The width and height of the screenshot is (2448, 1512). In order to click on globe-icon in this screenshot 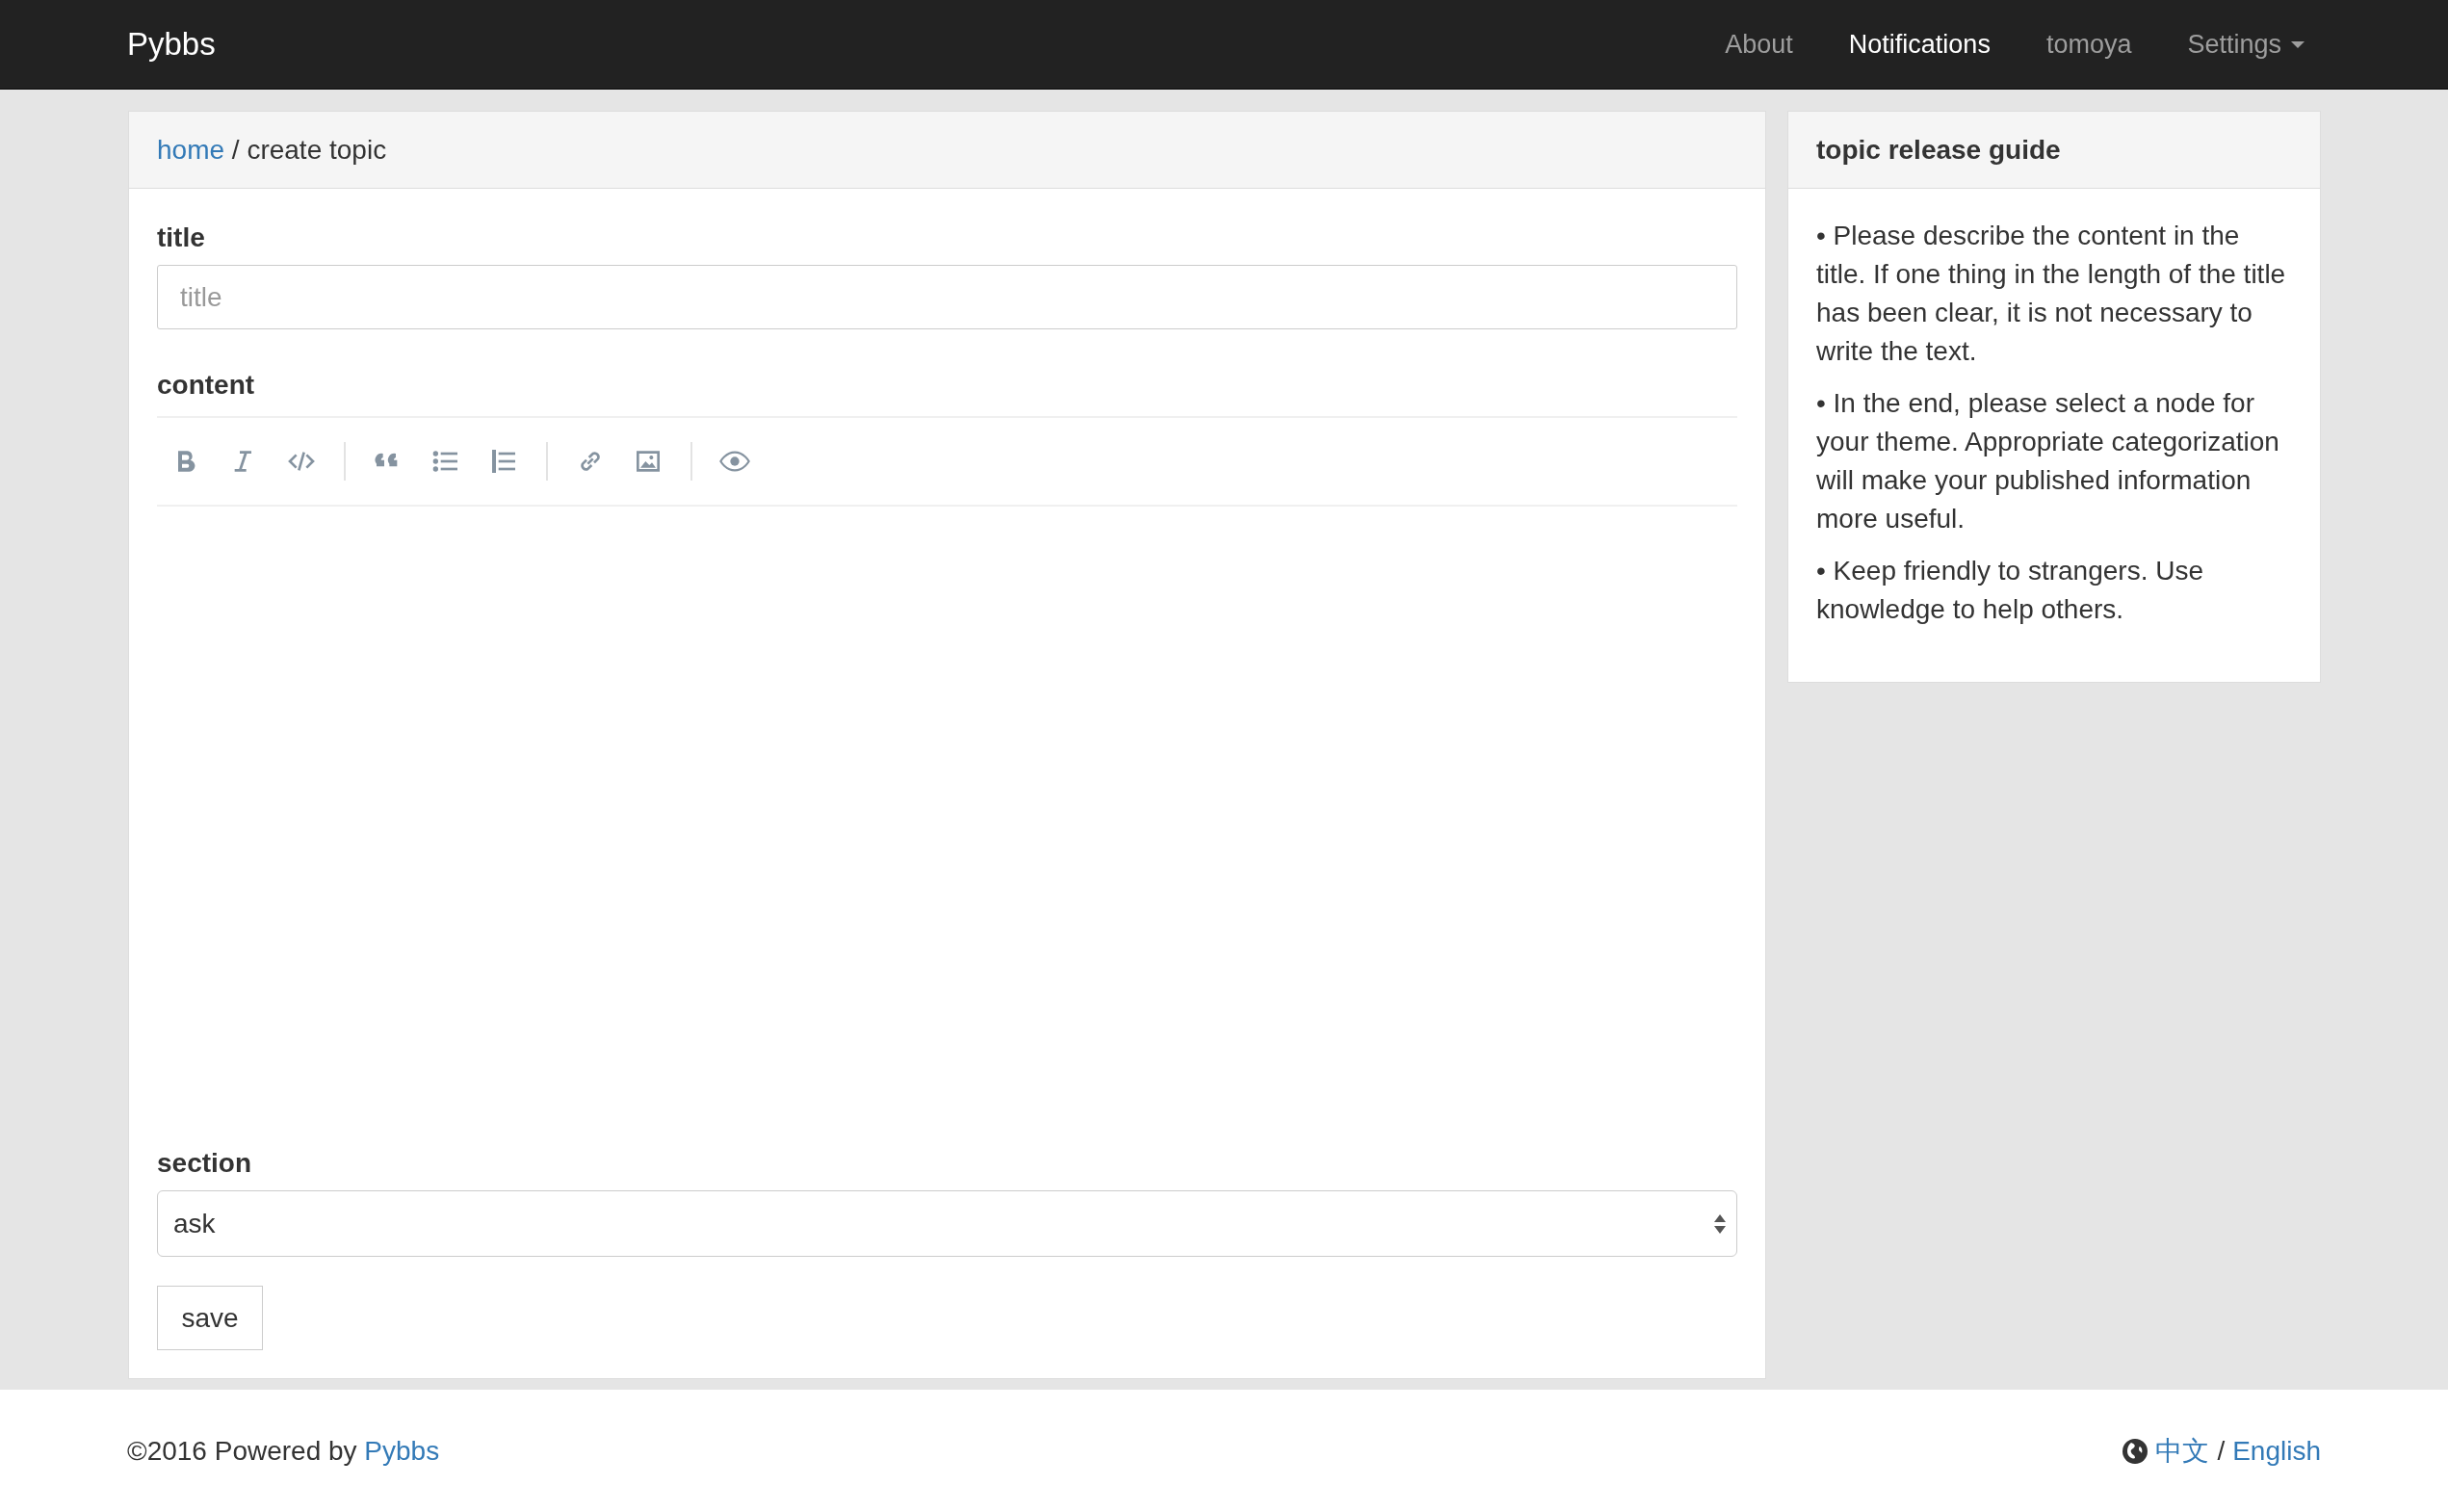, I will do `click(2135, 1451)`.